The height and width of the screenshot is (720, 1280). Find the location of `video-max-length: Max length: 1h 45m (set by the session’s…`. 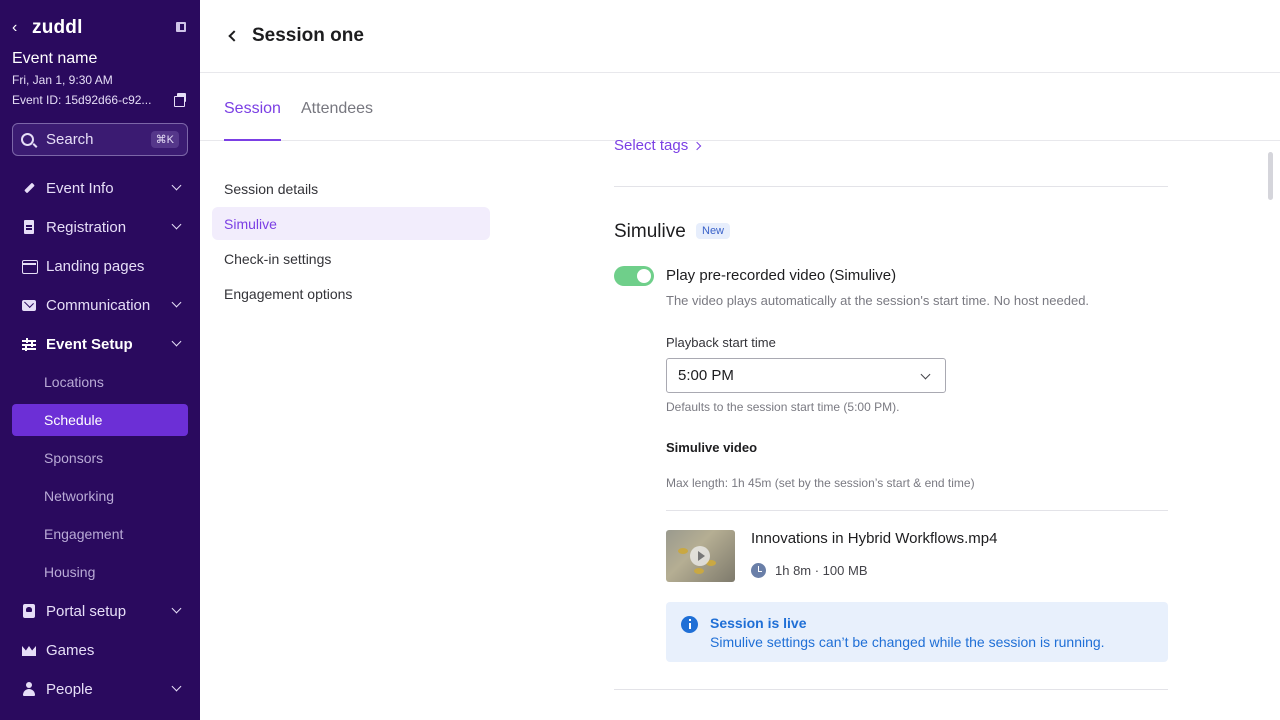

video-max-length: Max length: 1h 45m (set by the session’s… is located at coordinates (820, 483).